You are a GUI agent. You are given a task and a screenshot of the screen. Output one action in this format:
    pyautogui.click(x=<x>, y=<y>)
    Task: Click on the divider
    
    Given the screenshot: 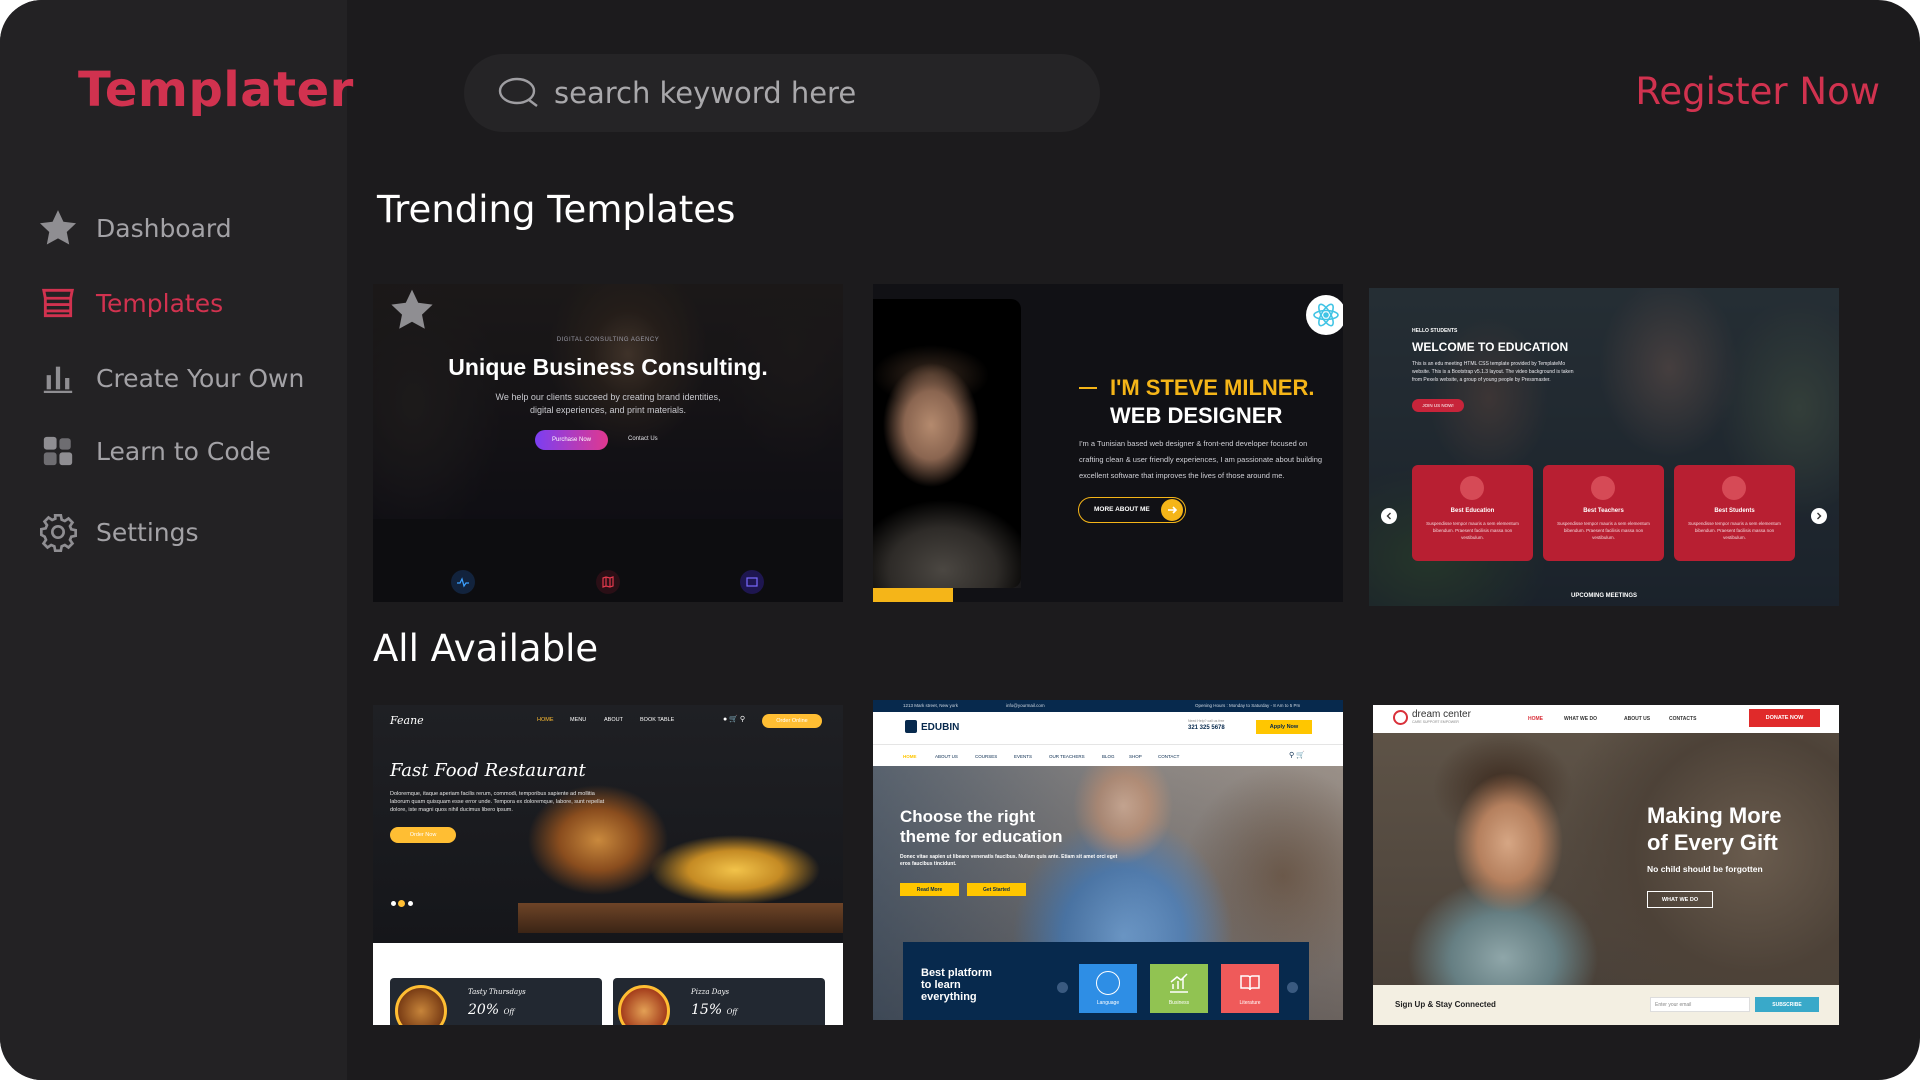 What is the action you would take?
    pyautogui.click(x=1108, y=744)
    